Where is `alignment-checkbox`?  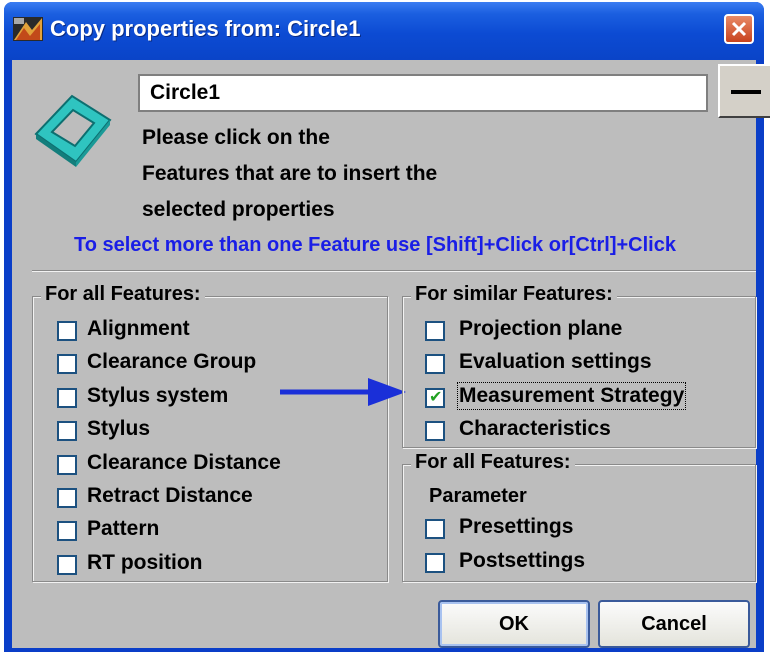 alignment-checkbox is located at coordinates (67, 331).